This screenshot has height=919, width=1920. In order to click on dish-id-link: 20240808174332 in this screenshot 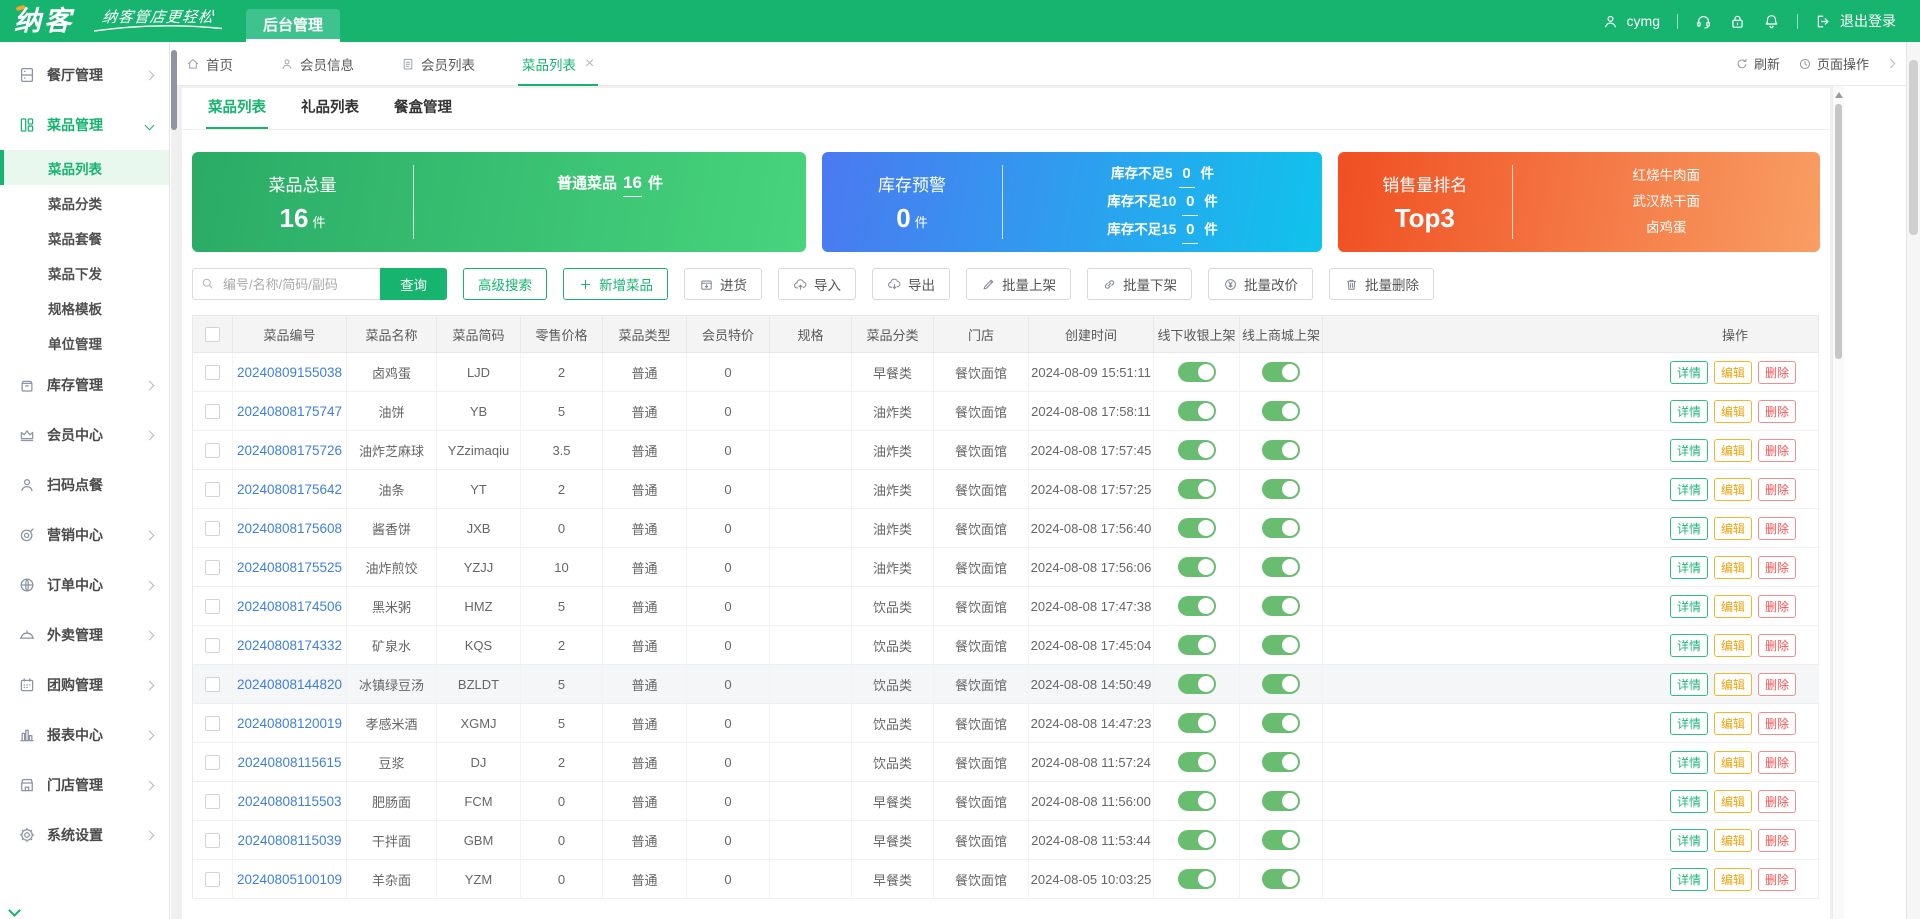, I will do `click(289, 645)`.